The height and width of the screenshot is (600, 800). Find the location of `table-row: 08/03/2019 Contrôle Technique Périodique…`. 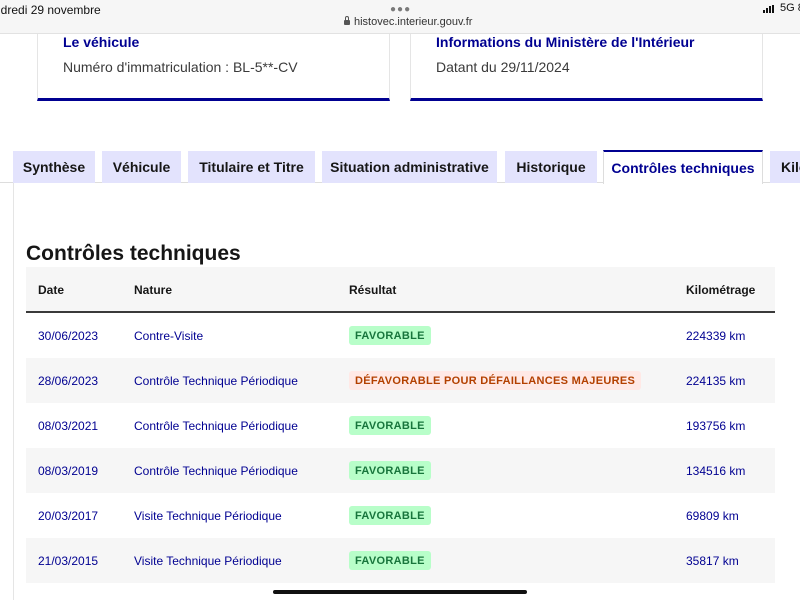

table-row: 08/03/2019 Contrôle Technique Périodique… is located at coordinates (400, 470).